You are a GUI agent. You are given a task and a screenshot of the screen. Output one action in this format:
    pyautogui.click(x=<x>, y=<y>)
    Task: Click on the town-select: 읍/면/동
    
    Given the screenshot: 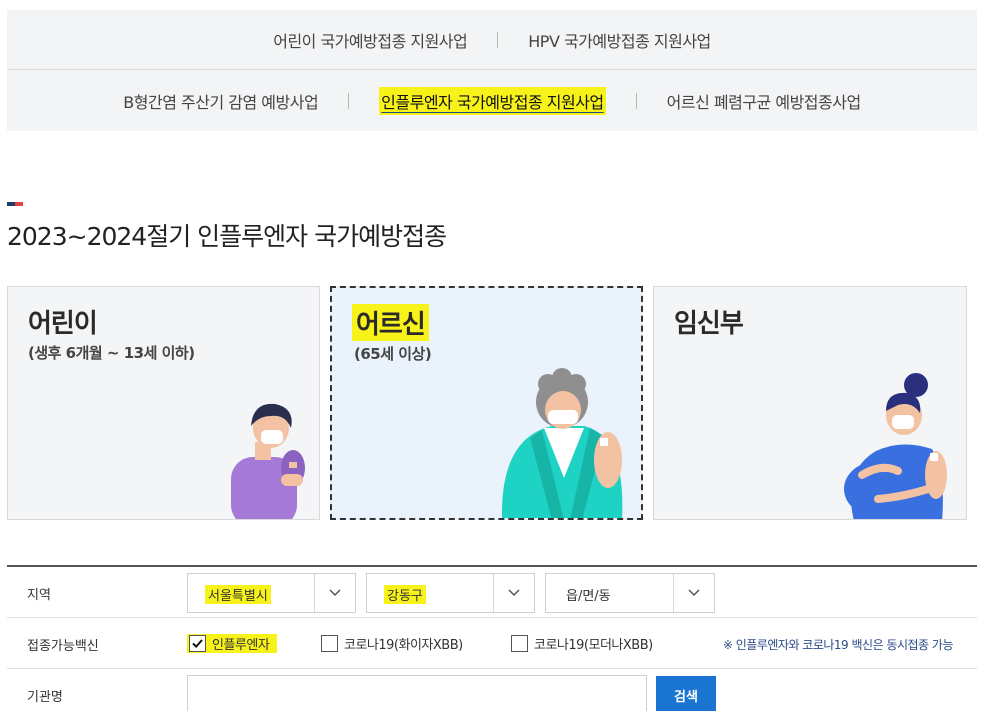 What is the action you would take?
    pyautogui.click(x=630, y=593)
    